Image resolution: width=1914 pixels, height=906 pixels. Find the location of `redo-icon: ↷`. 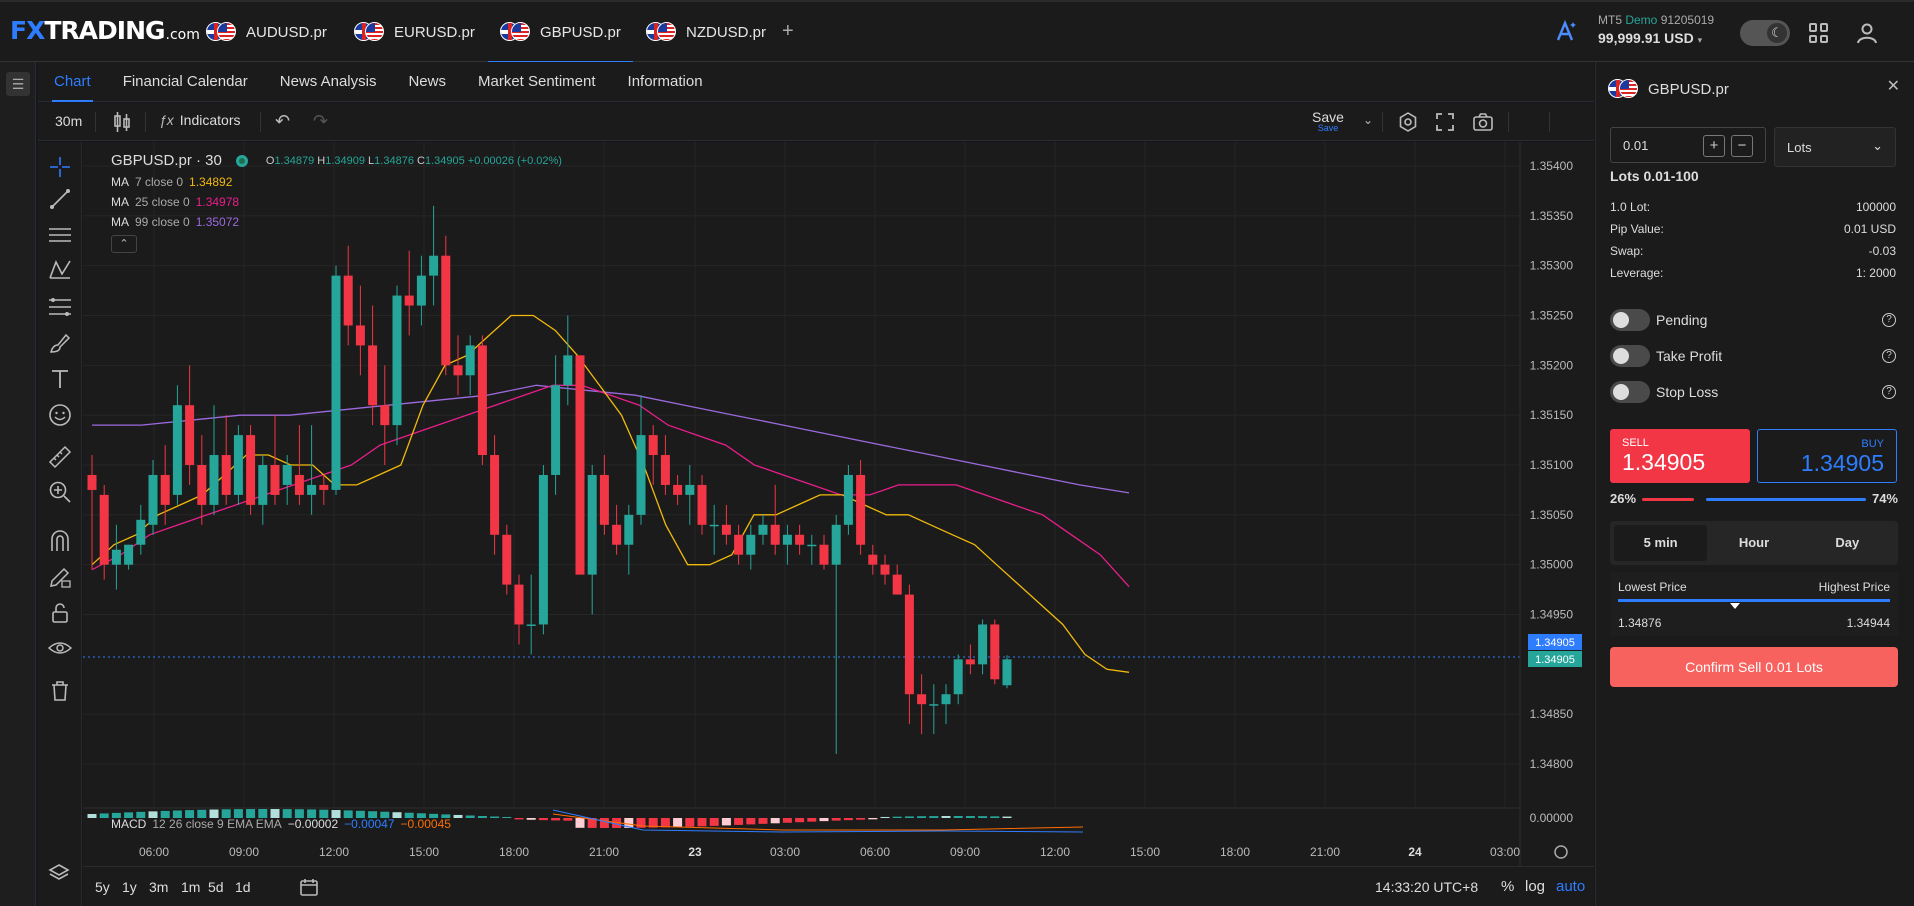

redo-icon: ↷ is located at coordinates (320, 121).